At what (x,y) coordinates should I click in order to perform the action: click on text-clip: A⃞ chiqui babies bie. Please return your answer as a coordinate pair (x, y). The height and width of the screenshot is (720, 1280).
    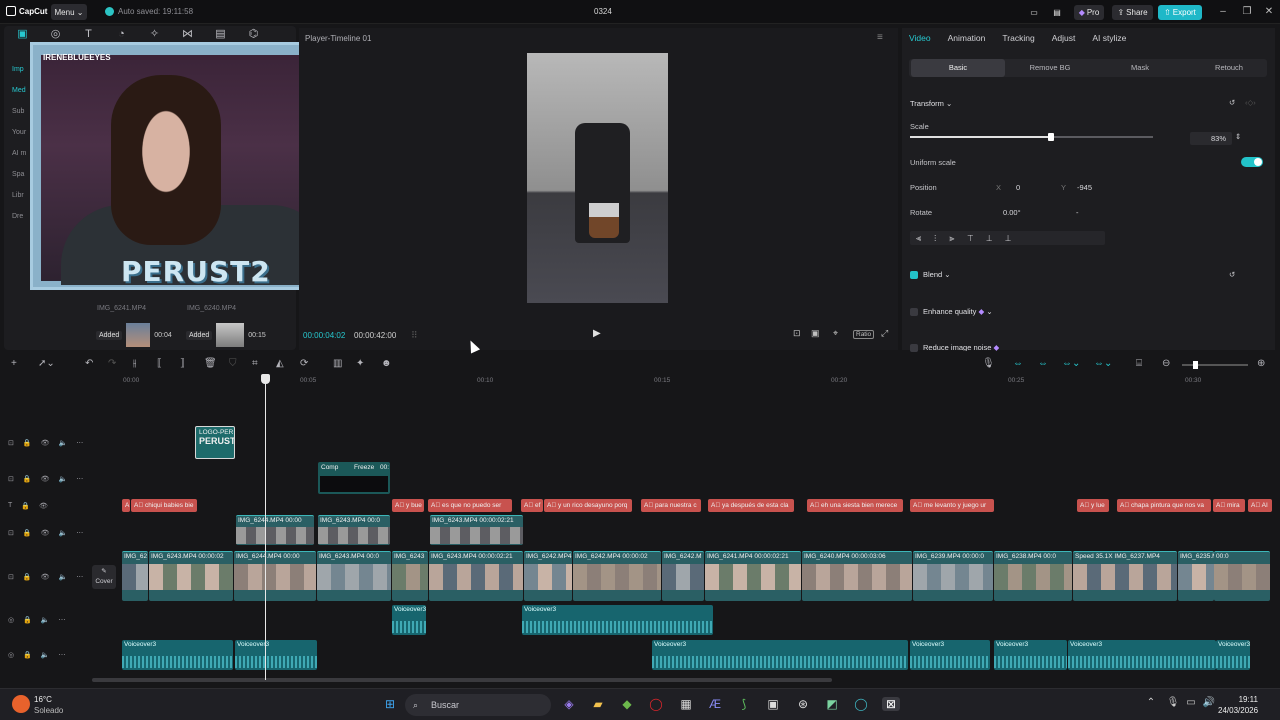
    Looking at the image, I should click on (164, 505).